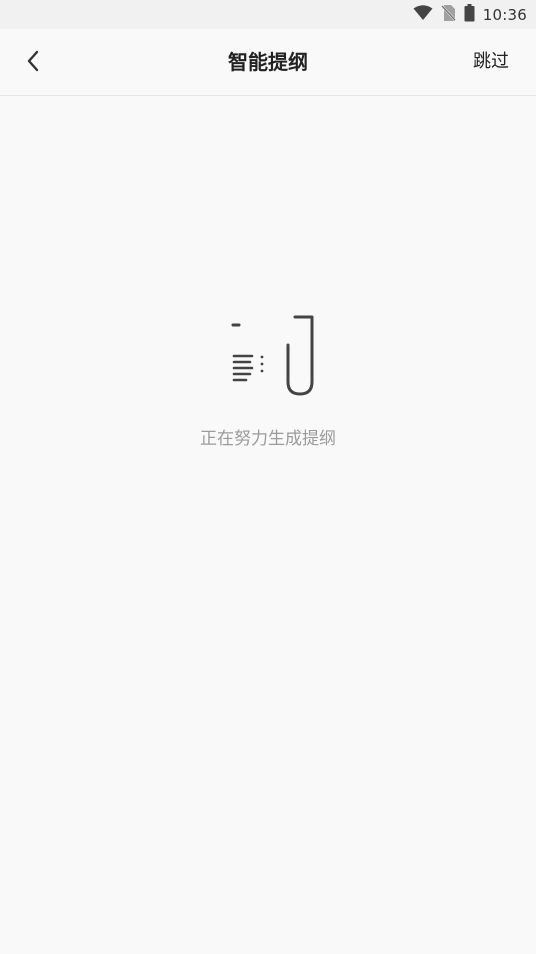  What do you see at coordinates (448, 15) in the screenshot?
I see `no-sim-icon` at bounding box center [448, 15].